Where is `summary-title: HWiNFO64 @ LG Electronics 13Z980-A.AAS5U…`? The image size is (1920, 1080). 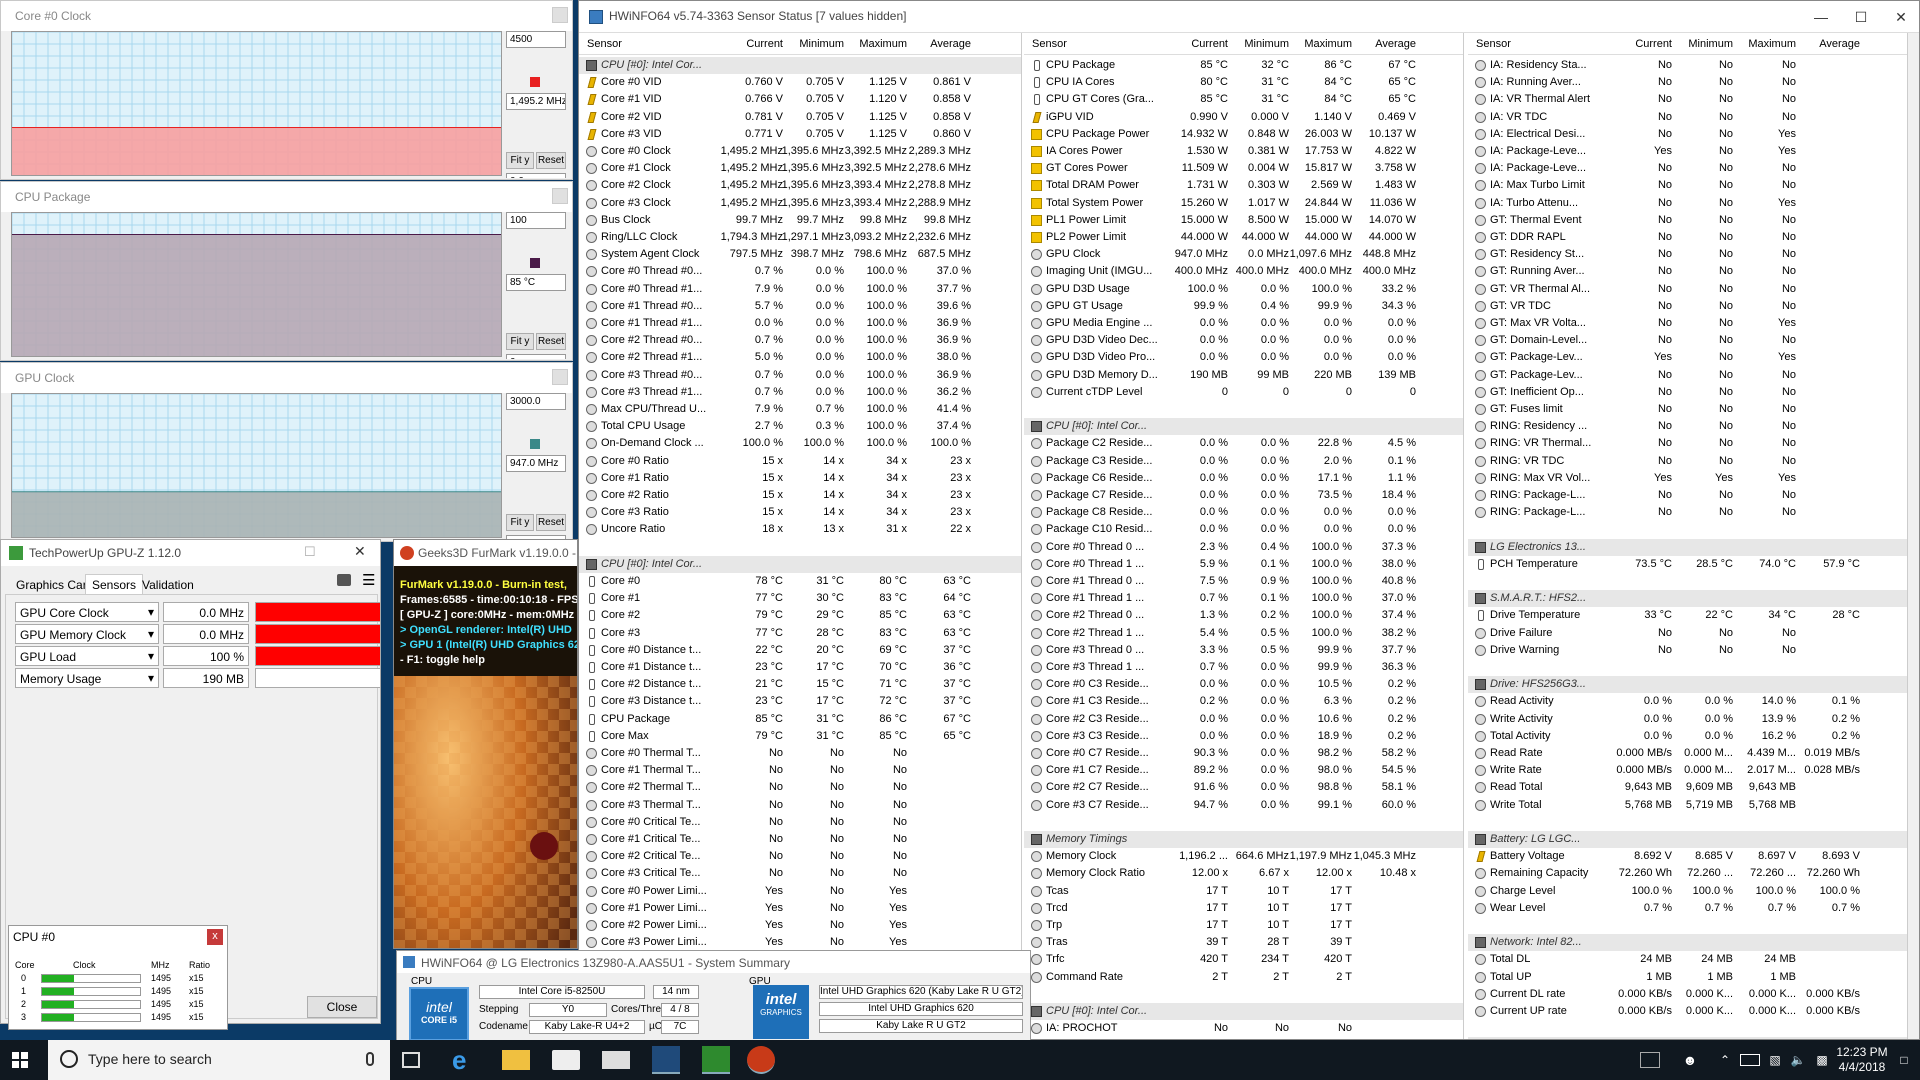
summary-title: HWiNFO64 @ LG Electronics 13Z980-A.AAS5U… is located at coordinates (713, 962).